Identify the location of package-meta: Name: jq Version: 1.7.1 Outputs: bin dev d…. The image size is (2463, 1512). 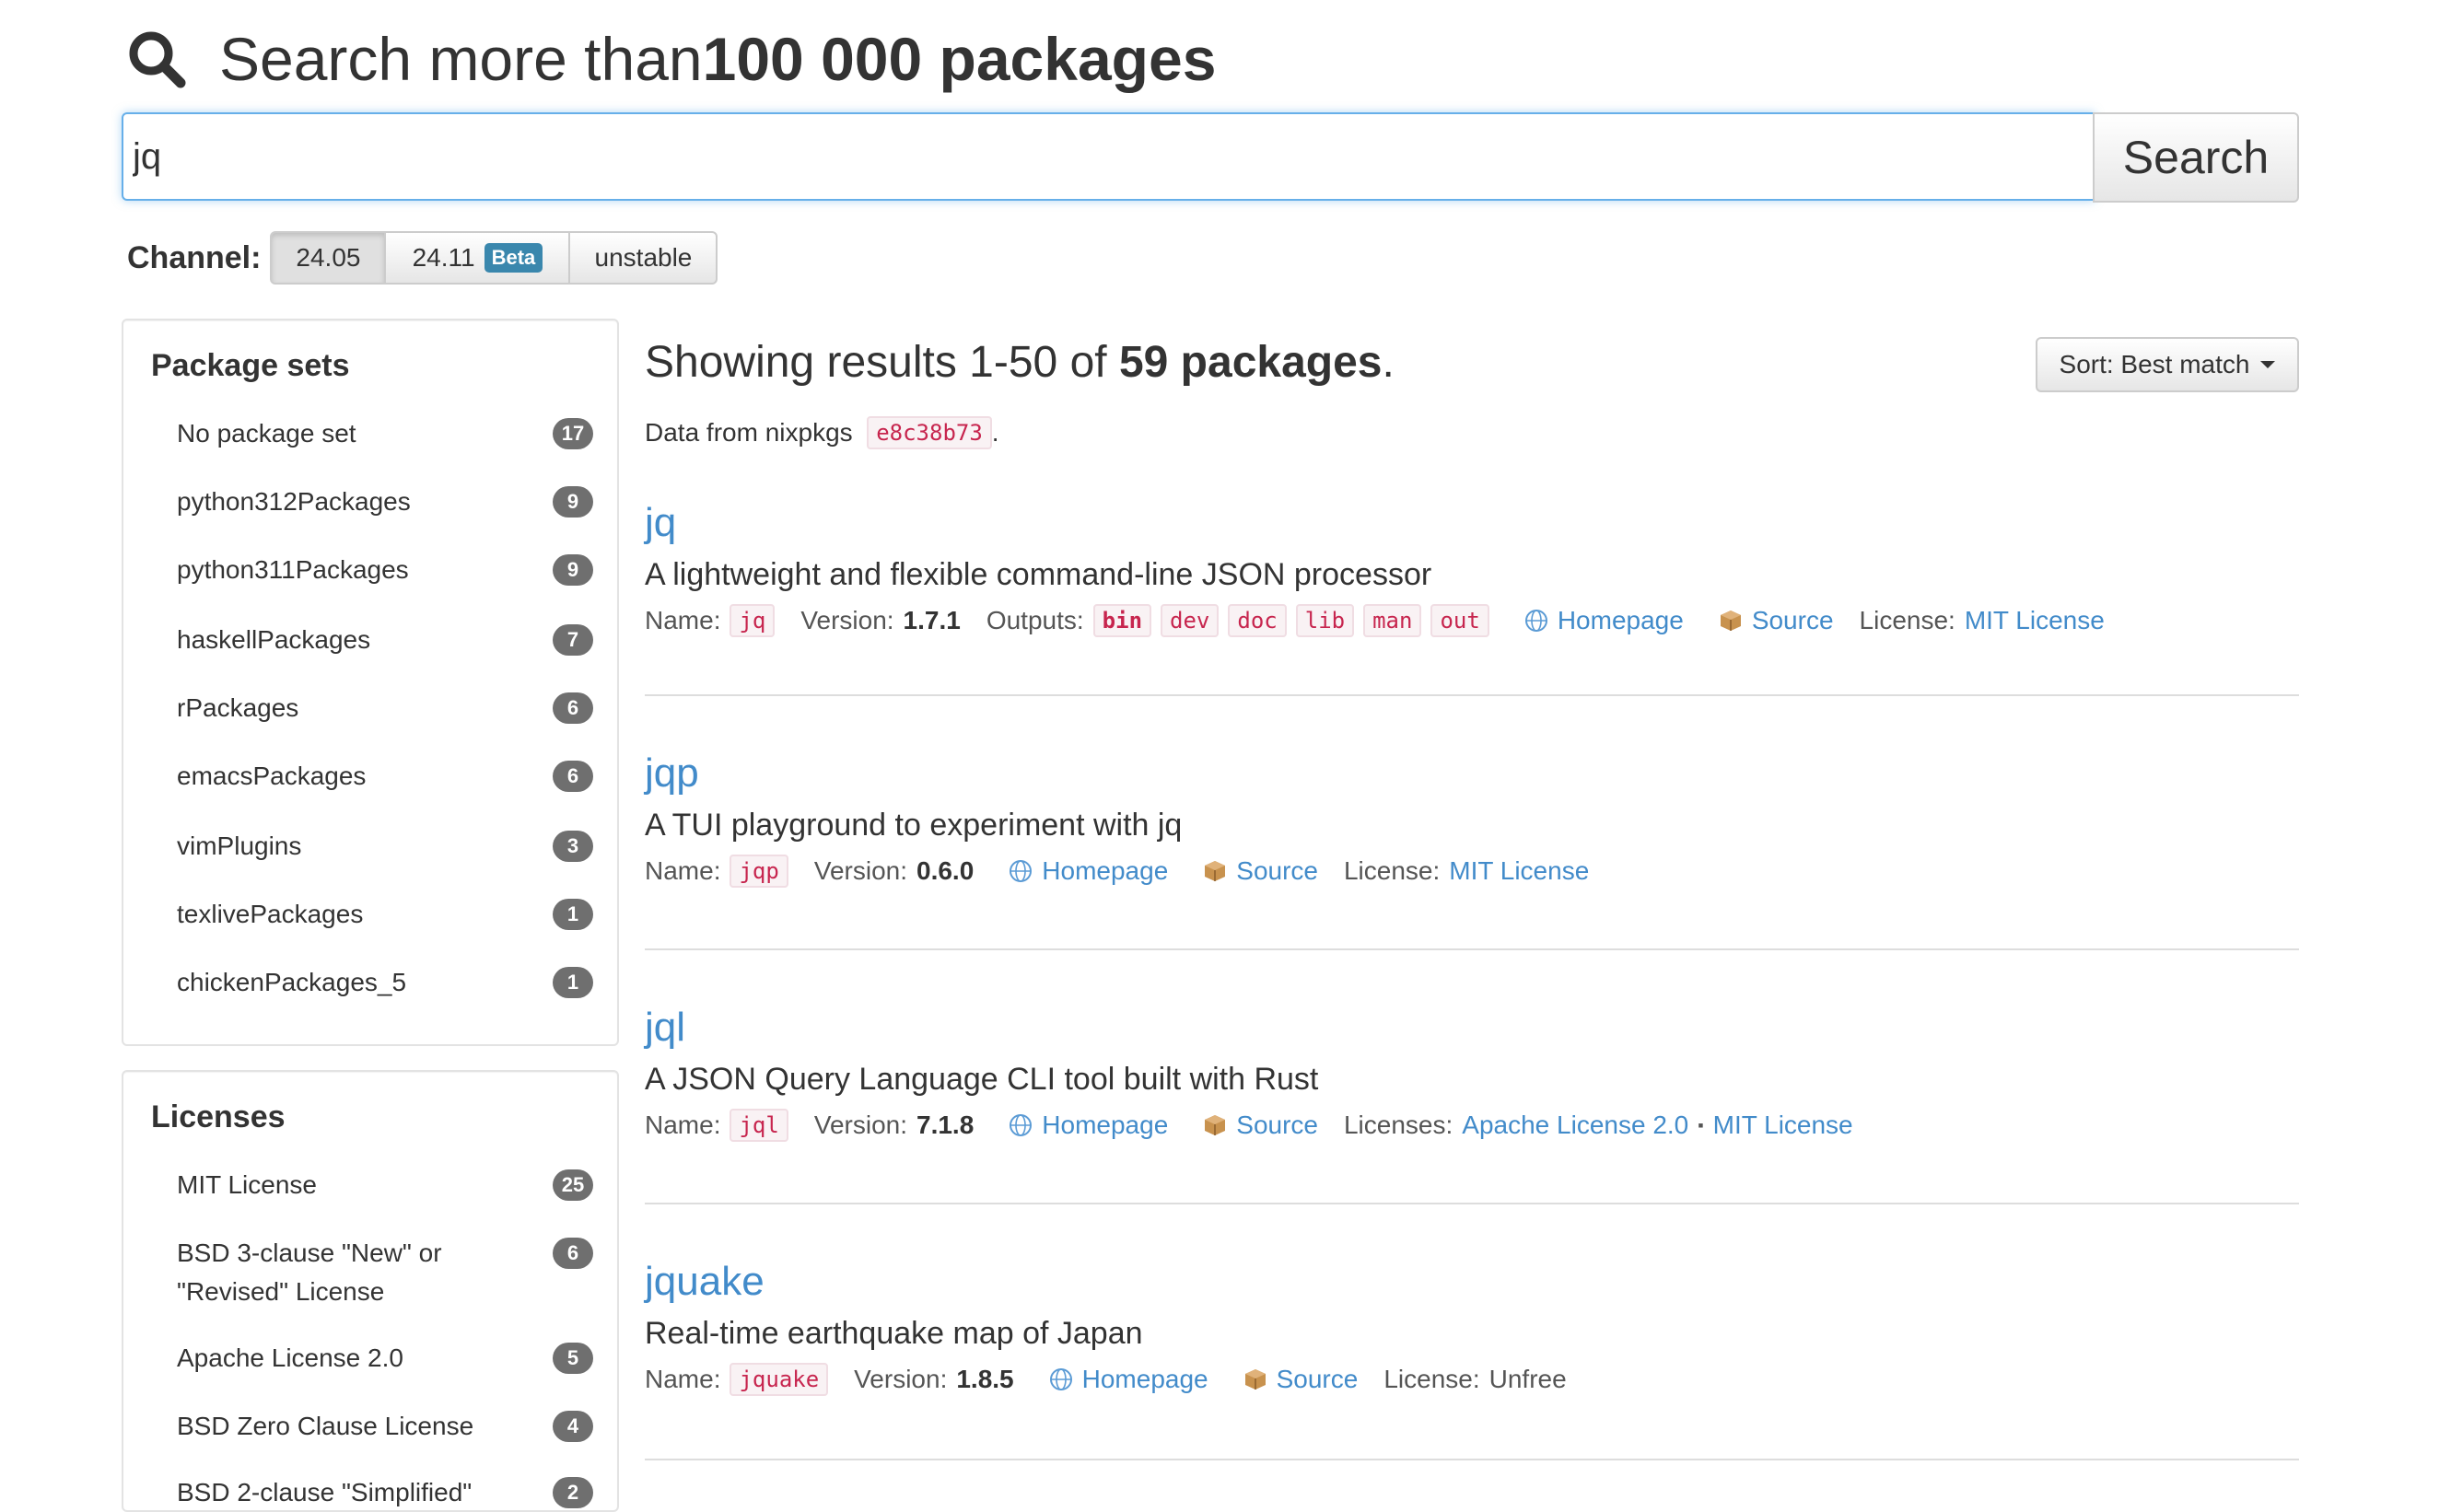
(1472, 620).